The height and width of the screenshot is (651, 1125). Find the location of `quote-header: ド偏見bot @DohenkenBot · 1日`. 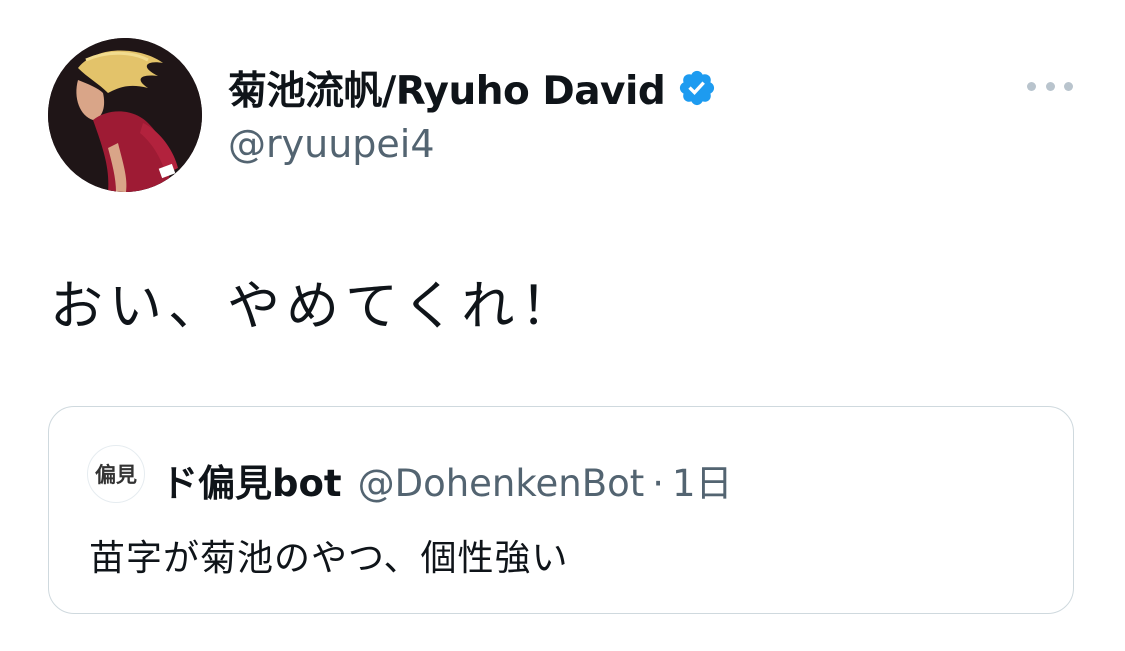

quote-header: ド偏見bot @DohenkenBot · 1日 is located at coordinates (447, 480).